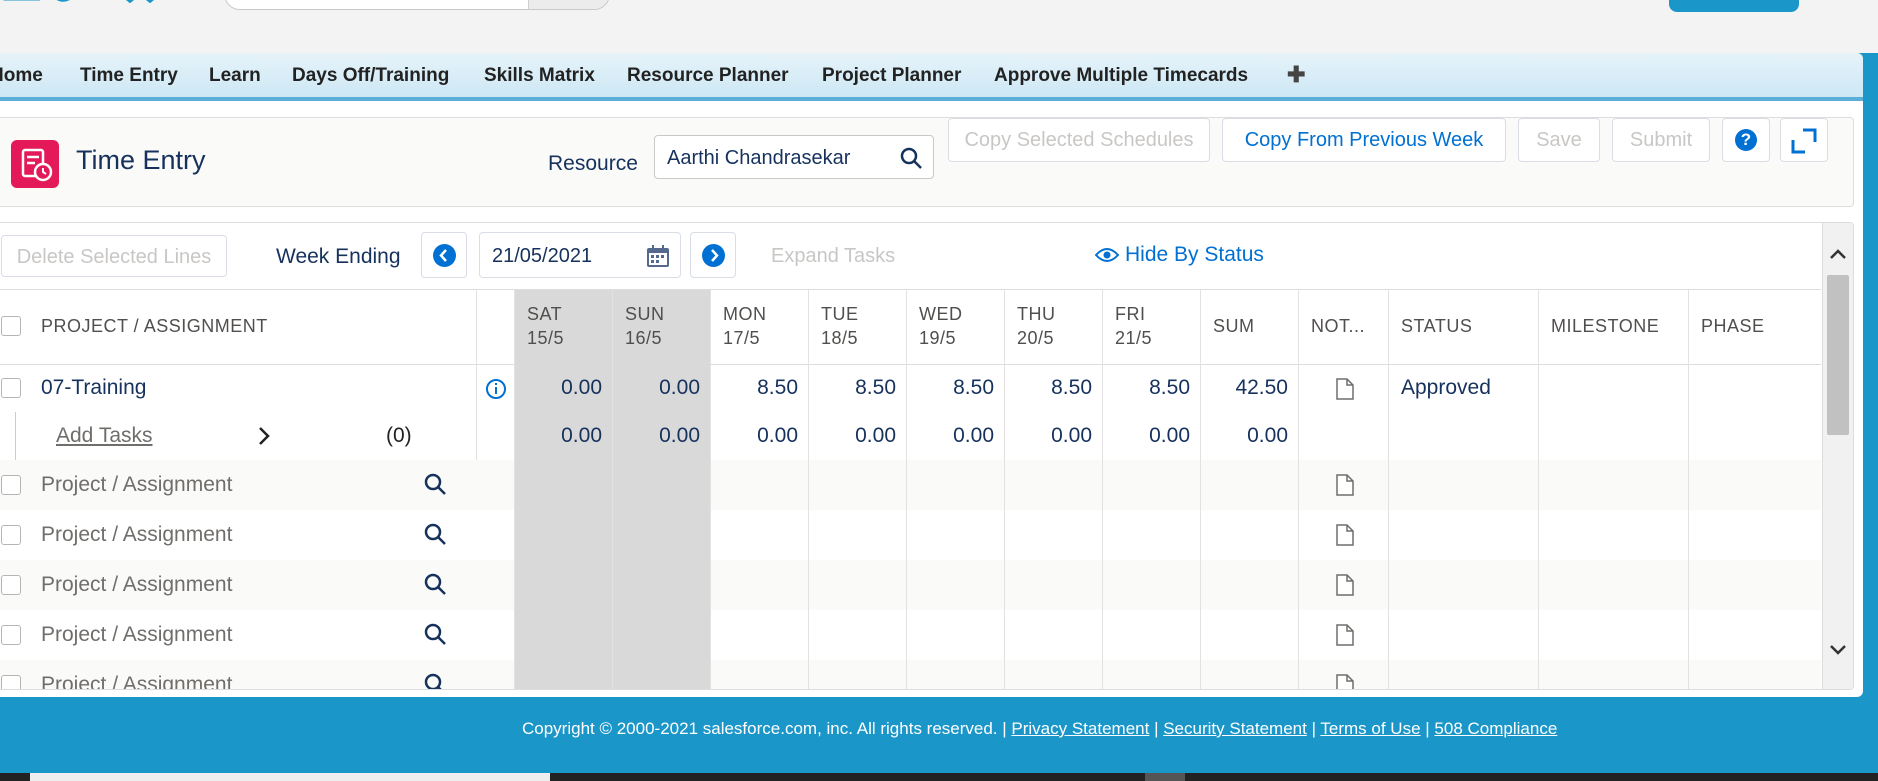 The height and width of the screenshot is (781, 1878). Describe the element at coordinates (661, 436) in the screenshot. I see `task-hours-sun: 0.00` at that location.